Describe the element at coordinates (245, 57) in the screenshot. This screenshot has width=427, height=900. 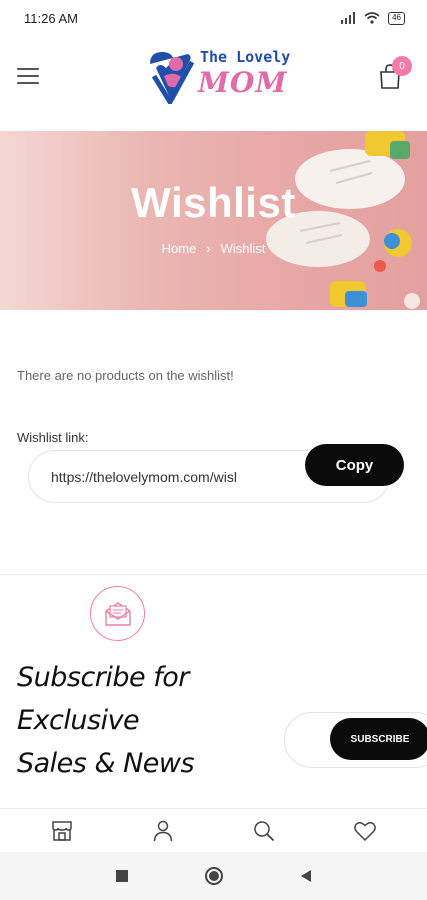
I see `logo-text-top: The Lovely` at that location.